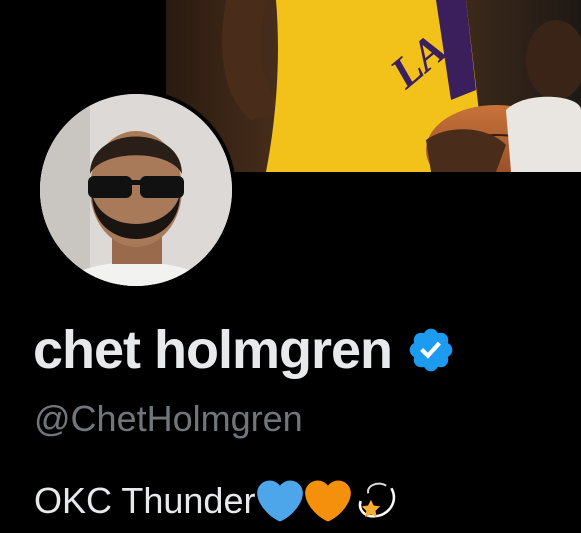 The image size is (581, 533). What do you see at coordinates (377, 500) in the screenshot?
I see `dizzy-star-icon` at bounding box center [377, 500].